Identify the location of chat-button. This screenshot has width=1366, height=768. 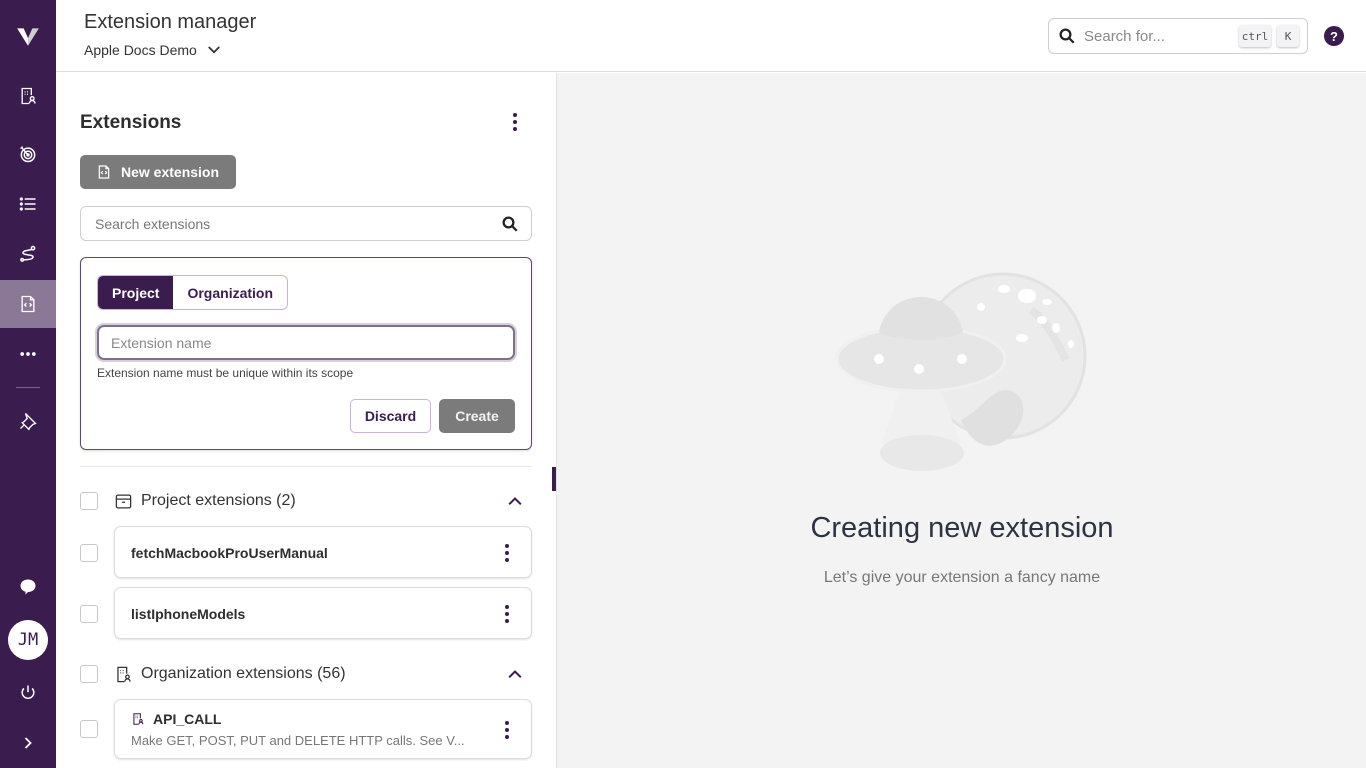
(28, 587).